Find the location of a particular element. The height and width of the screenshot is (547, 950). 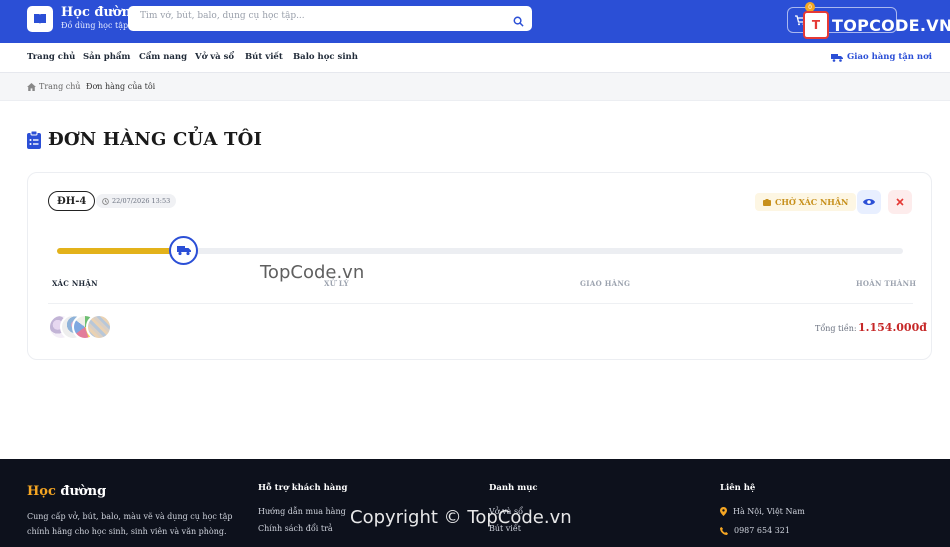

footer-phone: 0987 654 321 is located at coordinates (755, 530).